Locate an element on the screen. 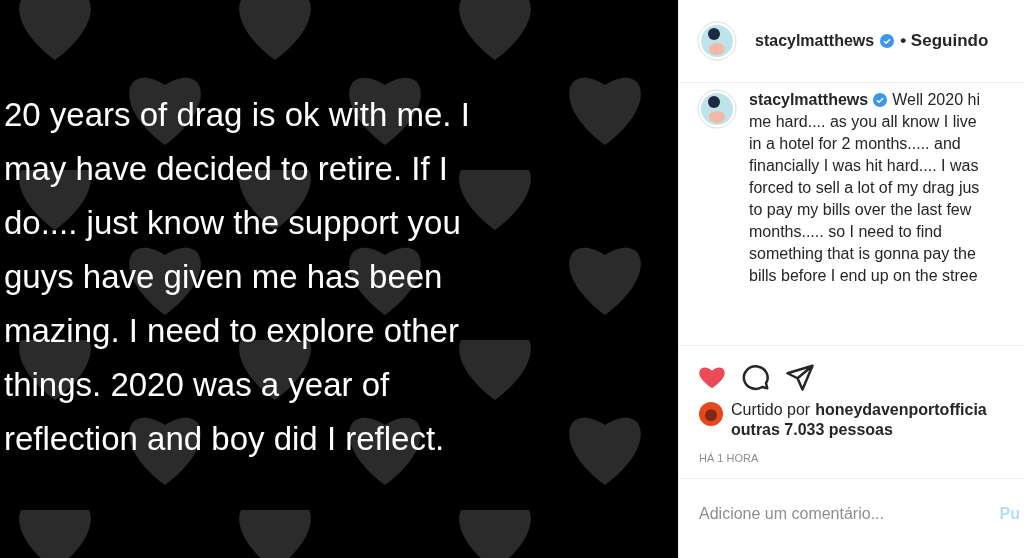  image-text-line: may have decided to retire. If I is located at coordinates (225, 169).